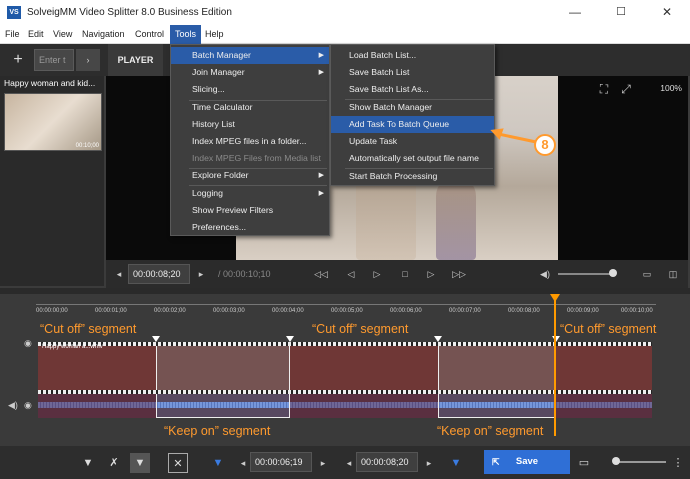 The height and width of the screenshot is (479, 690). What do you see at coordinates (671, 88) in the screenshot?
I see `zoom-level: 100%` at bounding box center [671, 88].